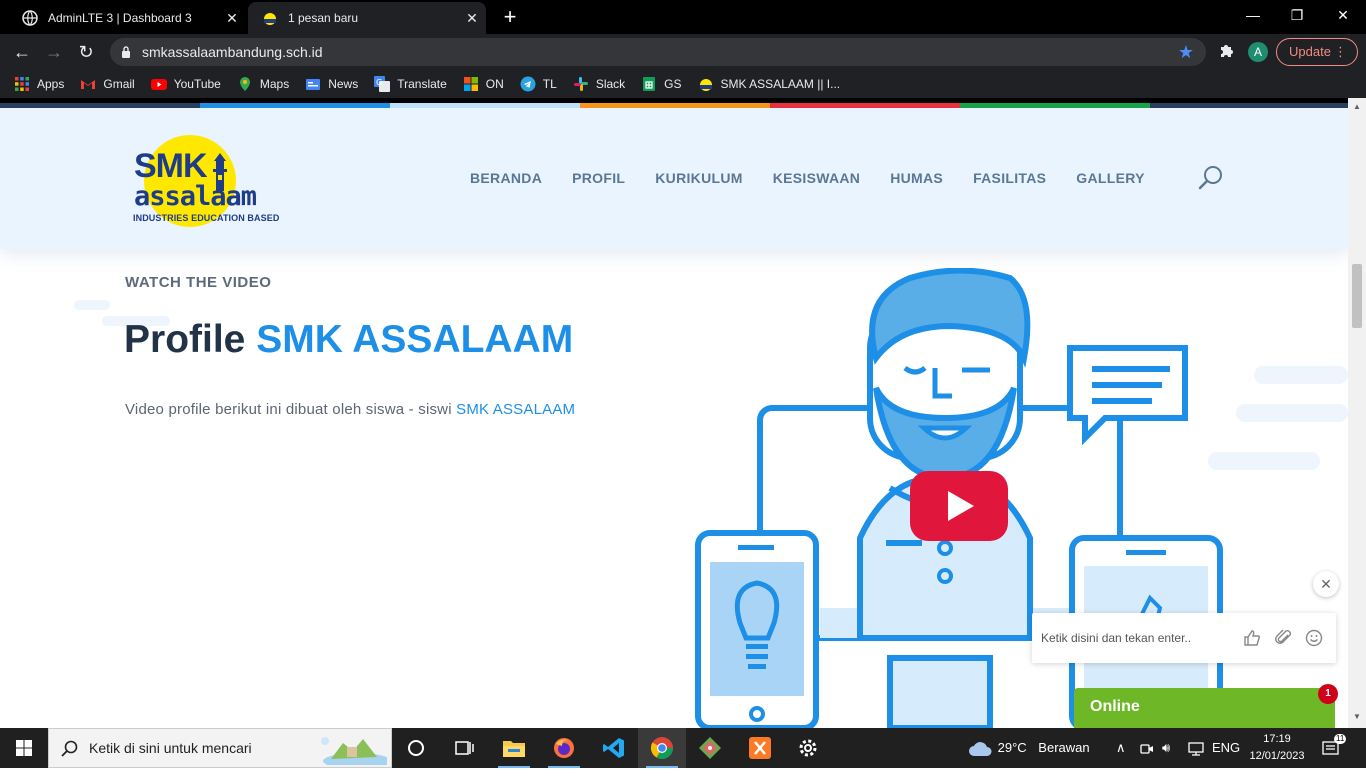 The width and height of the screenshot is (1366, 779). What do you see at coordinates (30, 18) in the screenshot?
I see `globe-icon` at bounding box center [30, 18].